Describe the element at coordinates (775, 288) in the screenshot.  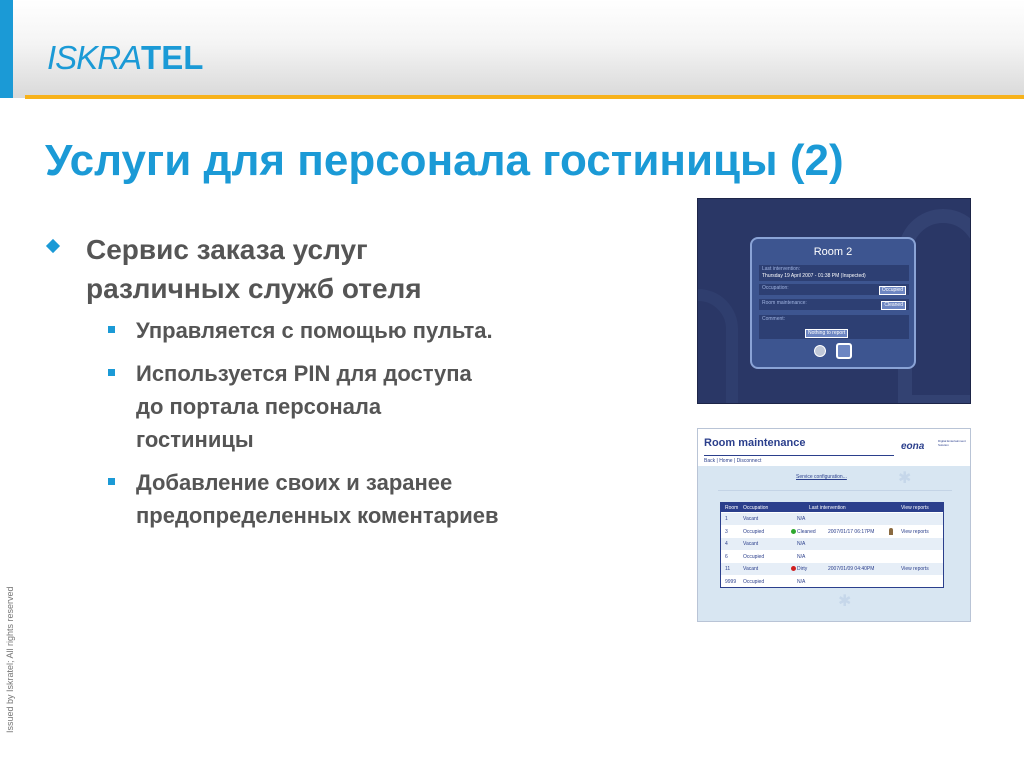
I see `occupation-label: Occupation:` at that location.